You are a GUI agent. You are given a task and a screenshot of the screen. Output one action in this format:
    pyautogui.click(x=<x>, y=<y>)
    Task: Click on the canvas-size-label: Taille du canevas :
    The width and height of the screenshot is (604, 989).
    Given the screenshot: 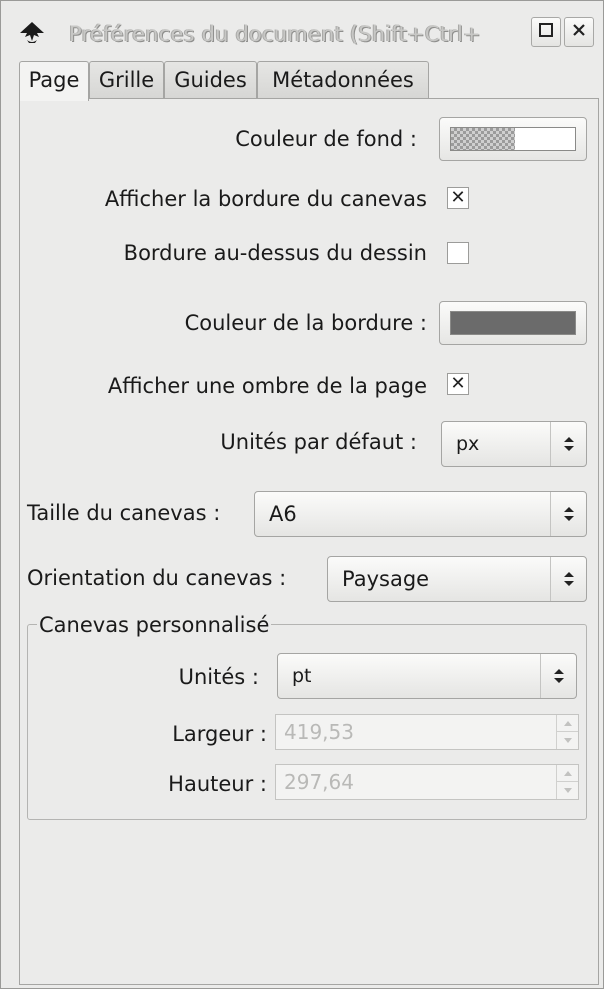 What is the action you would take?
    pyautogui.click(x=124, y=513)
    